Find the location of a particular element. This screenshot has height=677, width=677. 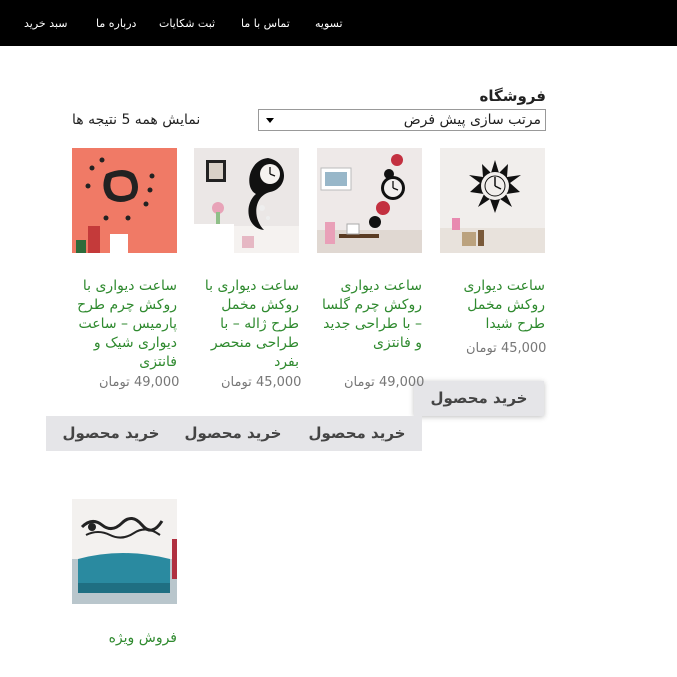

nav-link-contact: تماس با ما is located at coordinates (265, 23).